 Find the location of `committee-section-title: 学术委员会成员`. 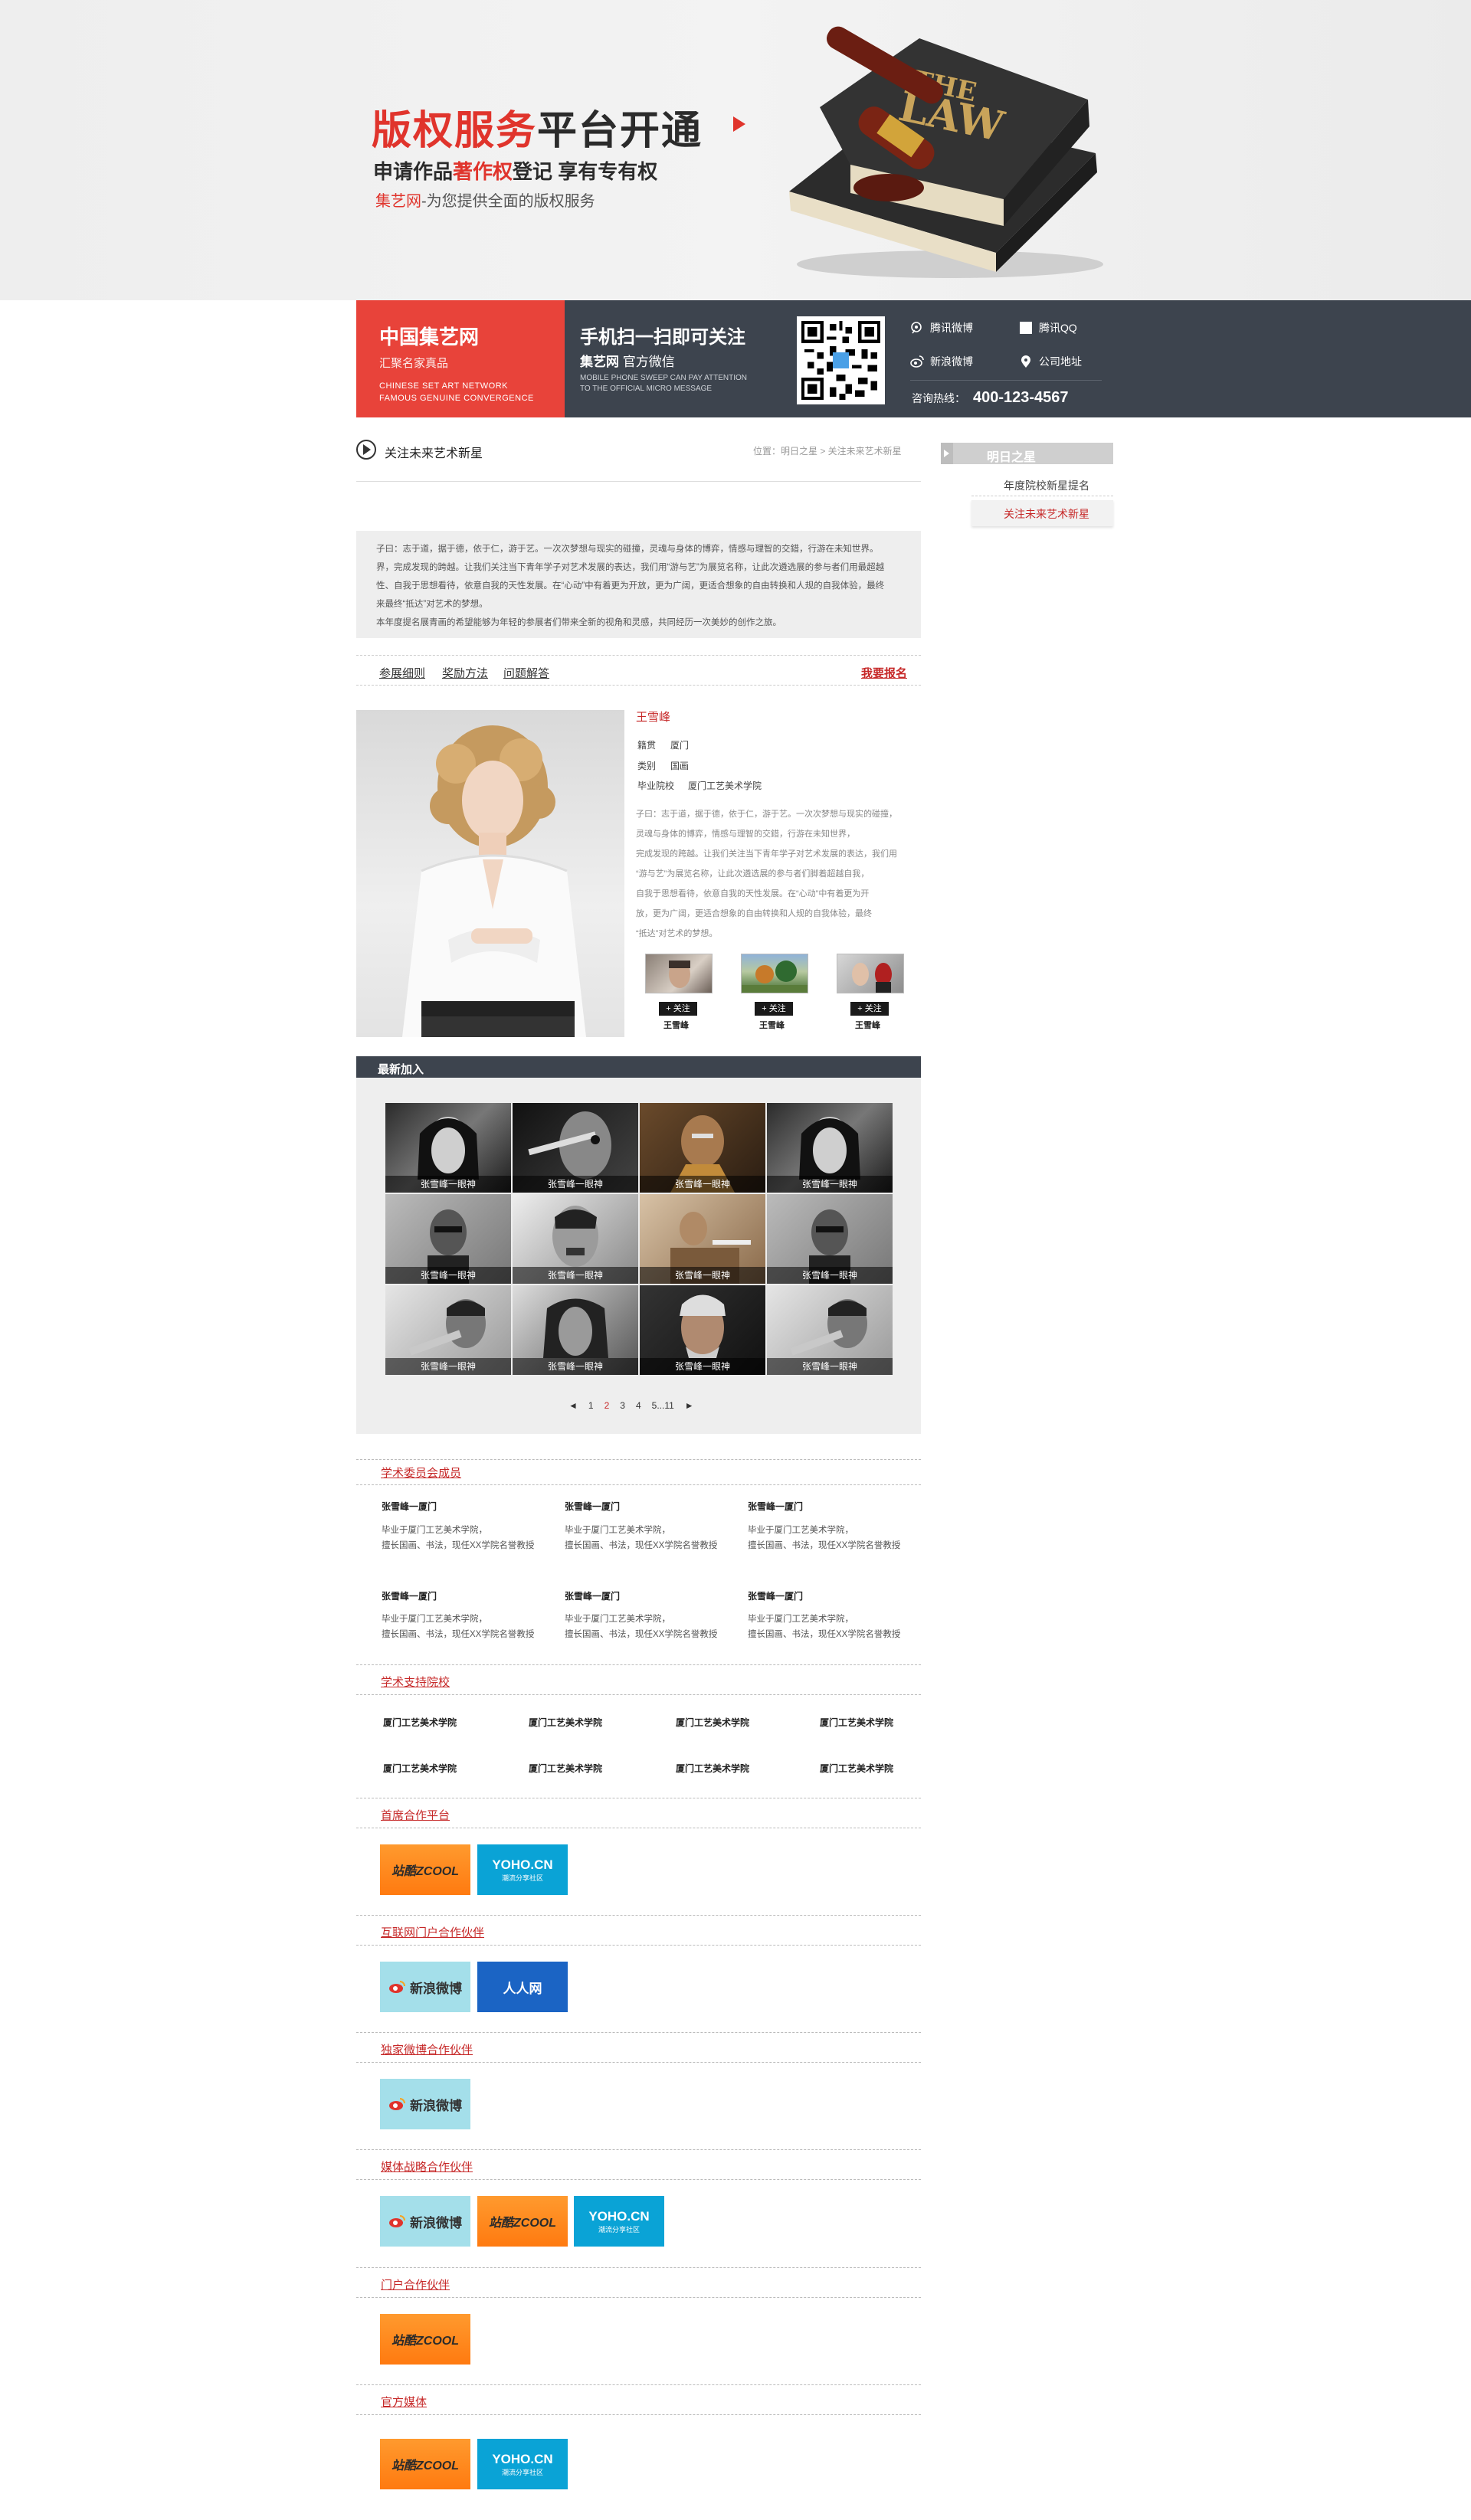

committee-section-title: 学术委员会成员 is located at coordinates (421, 1473).